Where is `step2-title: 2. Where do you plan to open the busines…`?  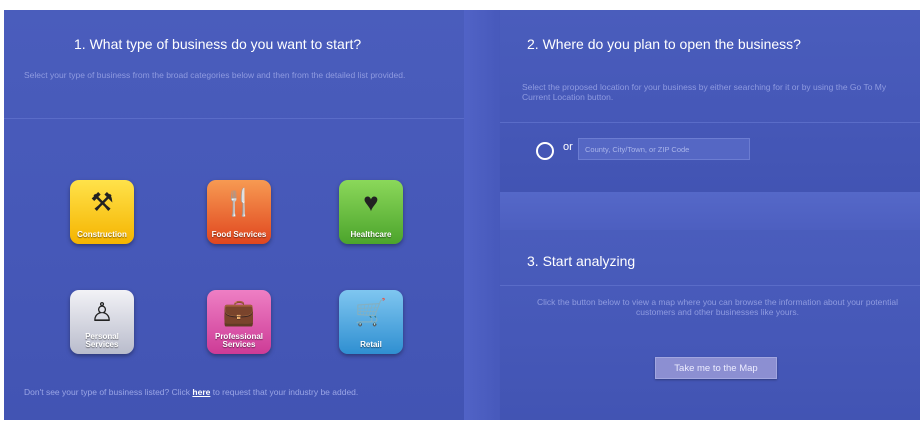 step2-title: 2. Where do you plan to open the busines… is located at coordinates (664, 44).